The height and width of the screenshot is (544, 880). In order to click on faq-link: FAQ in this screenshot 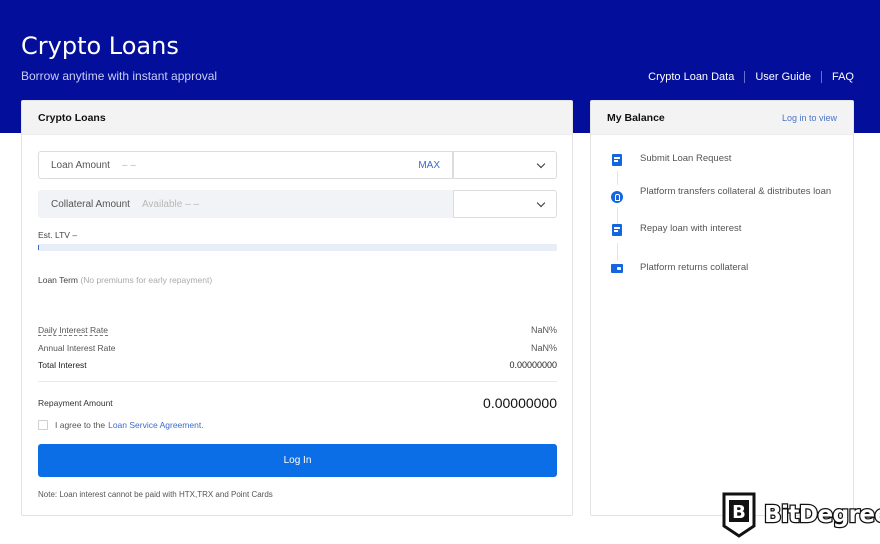, I will do `click(843, 77)`.